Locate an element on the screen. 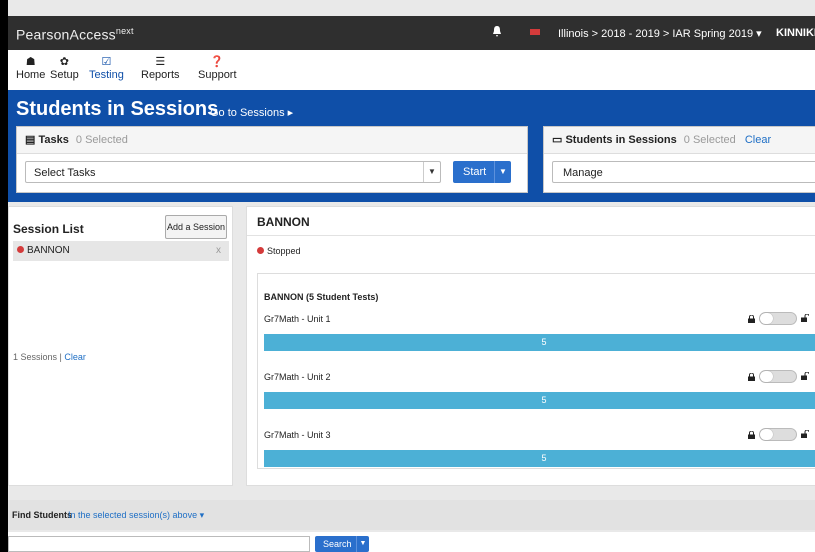 The width and height of the screenshot is (815, 552). sis-card-header: ▭ Students in Sessions 0 Selected Clear is located at coordinates (679, 140).